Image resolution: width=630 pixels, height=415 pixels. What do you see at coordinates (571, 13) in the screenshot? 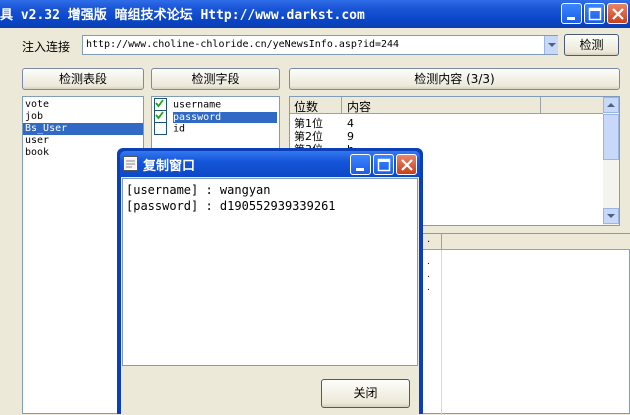
I see `minimize-button` at bounding box center [571, 13].